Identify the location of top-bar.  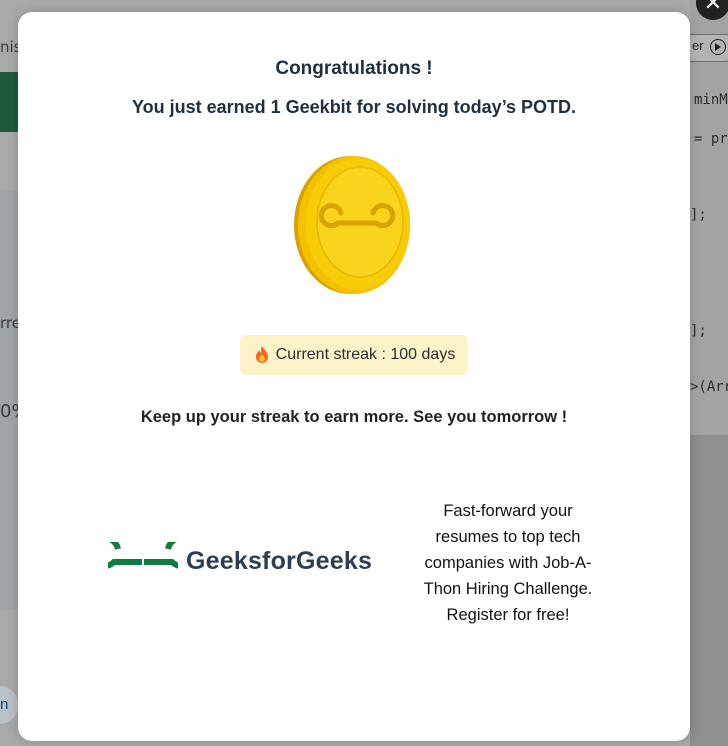
(354, 6).